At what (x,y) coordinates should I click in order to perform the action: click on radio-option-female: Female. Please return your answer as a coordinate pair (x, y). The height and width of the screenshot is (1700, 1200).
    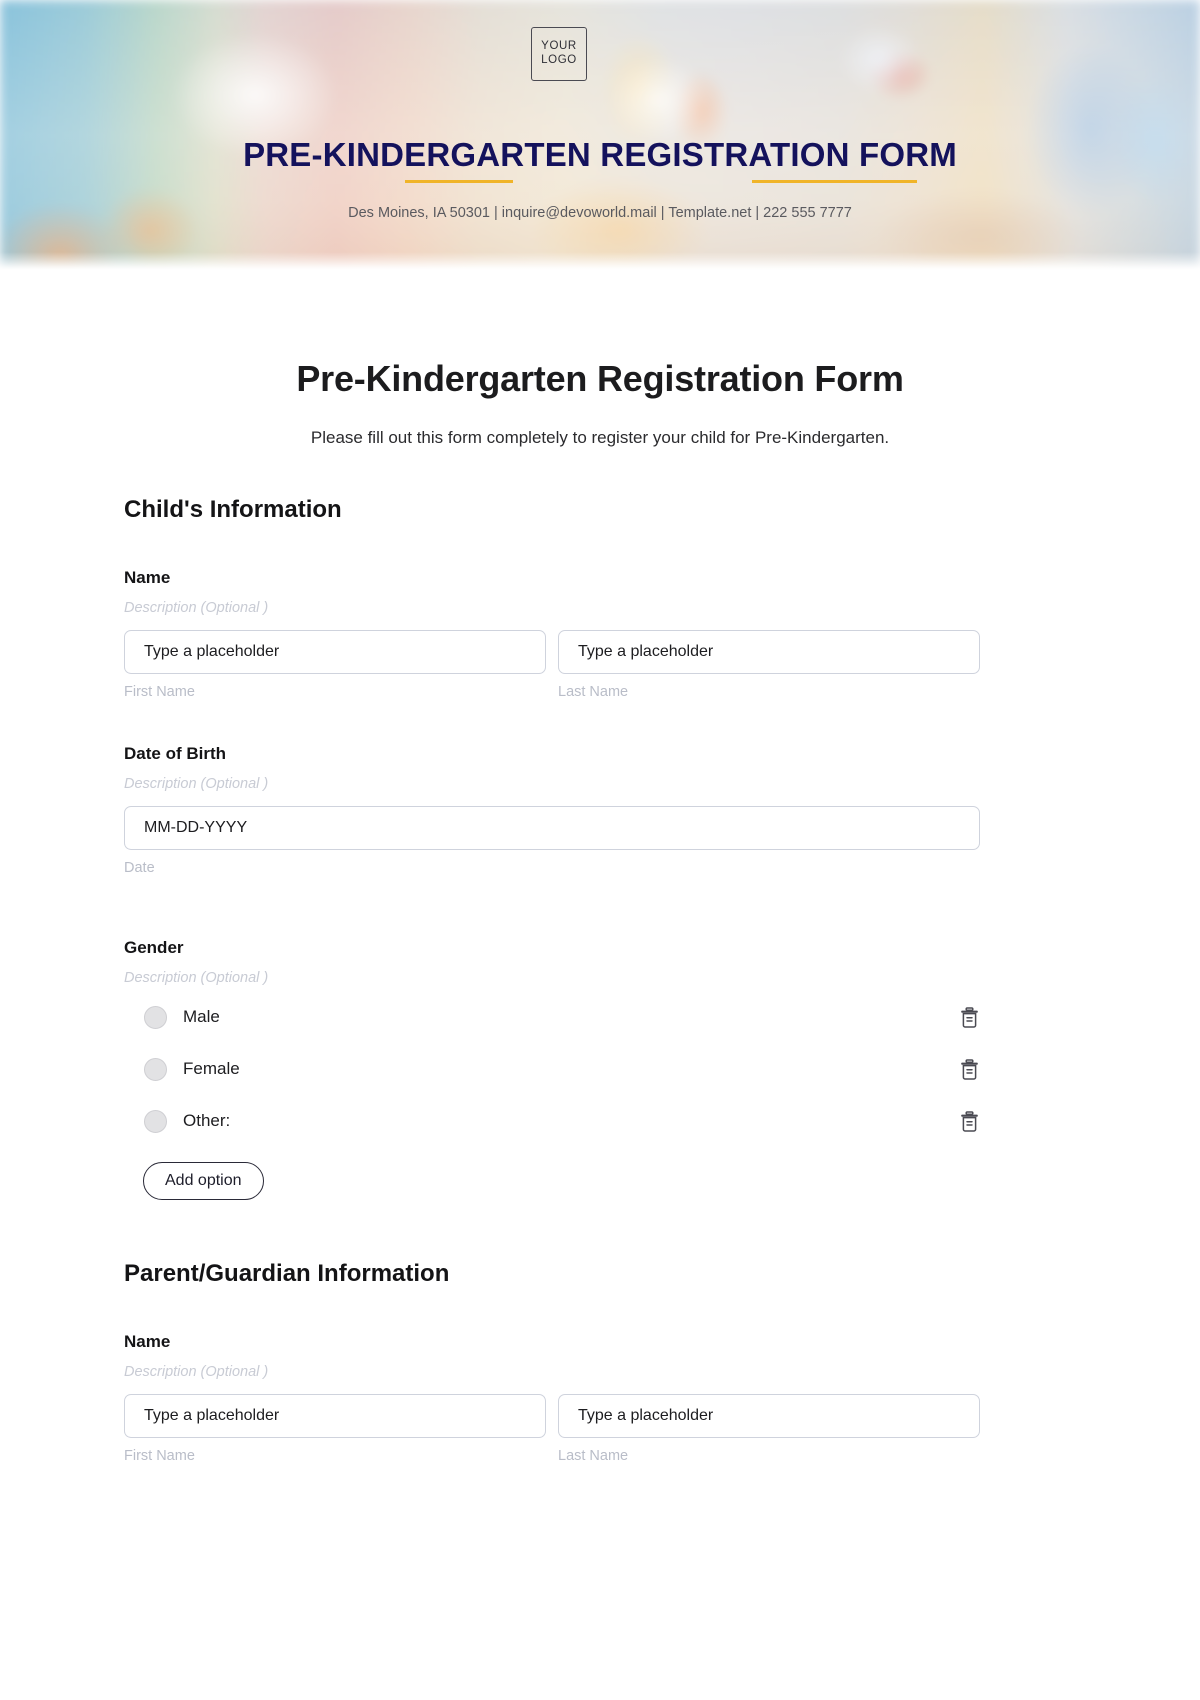
    Looking at the image, I should click on (552, 1069).